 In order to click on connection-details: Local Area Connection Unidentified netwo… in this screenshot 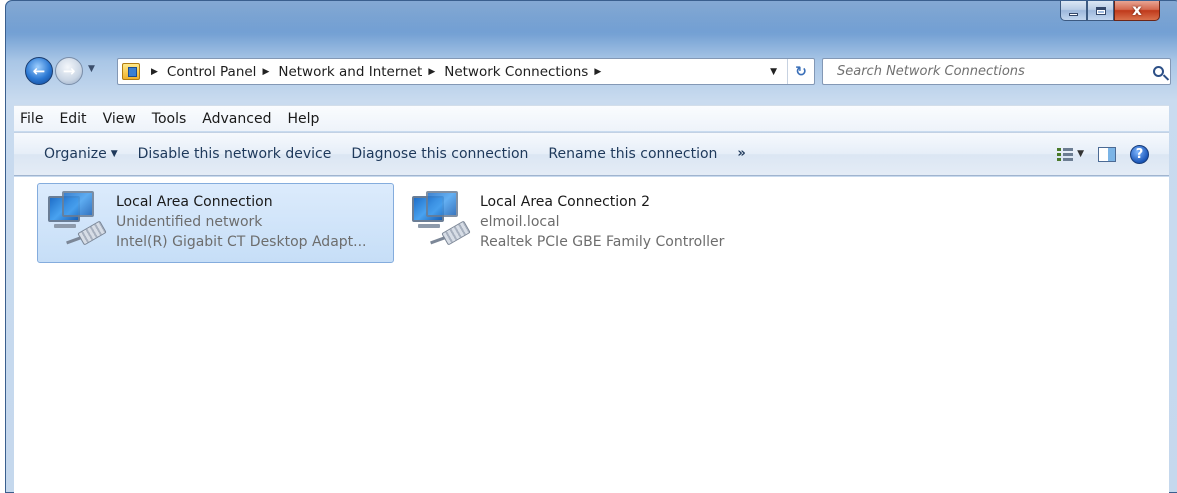, I will do `click(238, 226)`.